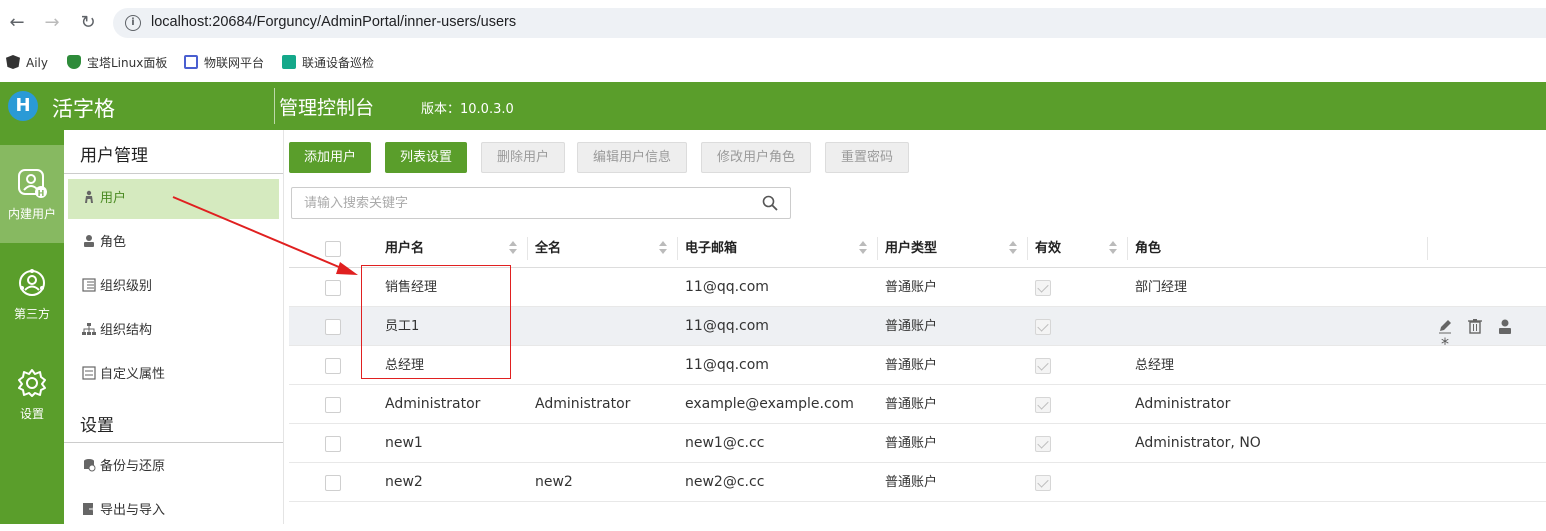  Describe the element at coordinates (90, 465) in the screenshot. I see `backup-icon` at that location.